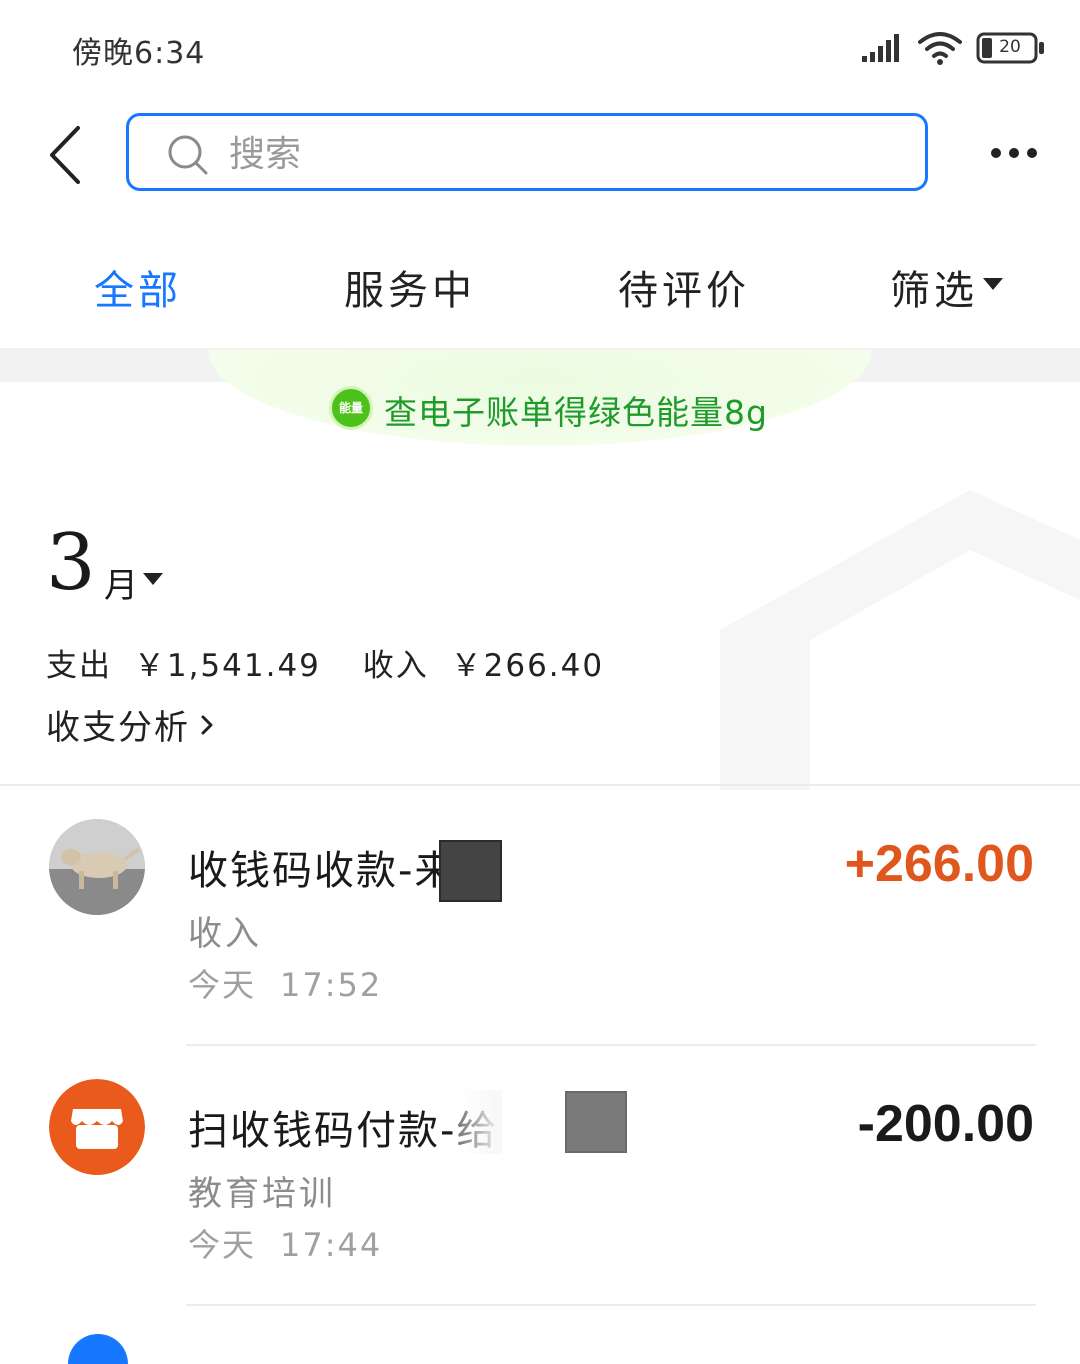 This screenshot has width=1080, height=1364. I want to click on row-divider, so click(611, 1305).